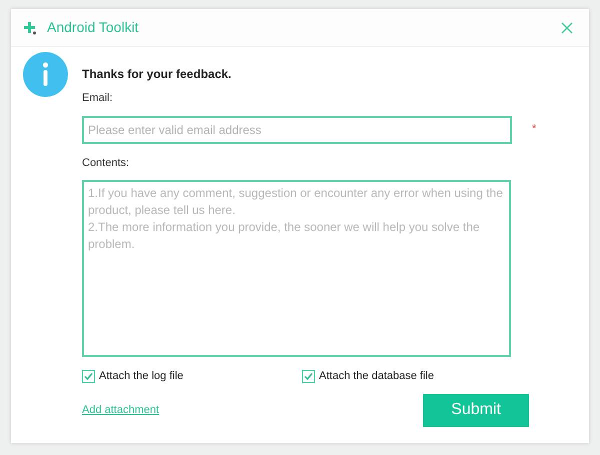  What do you see at coordinates (45, 74) in the screenshot?
I see `info-icon` at bounding box center [45, 74].